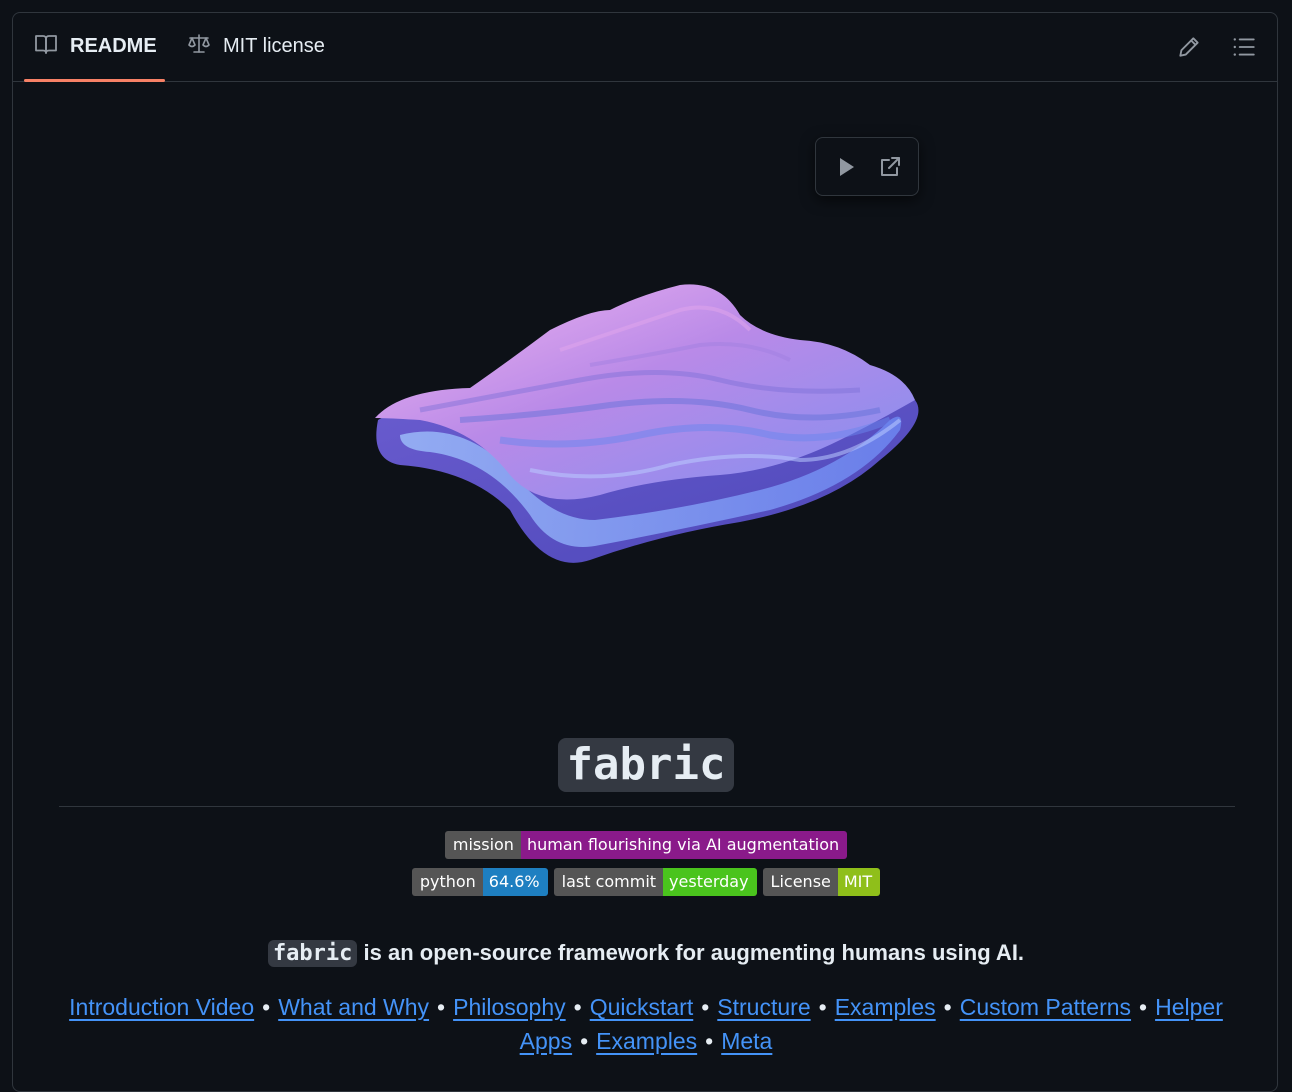 This screenshot has height=1092, width=1292. I want to click on title-code: fabric, so click(646, 765).